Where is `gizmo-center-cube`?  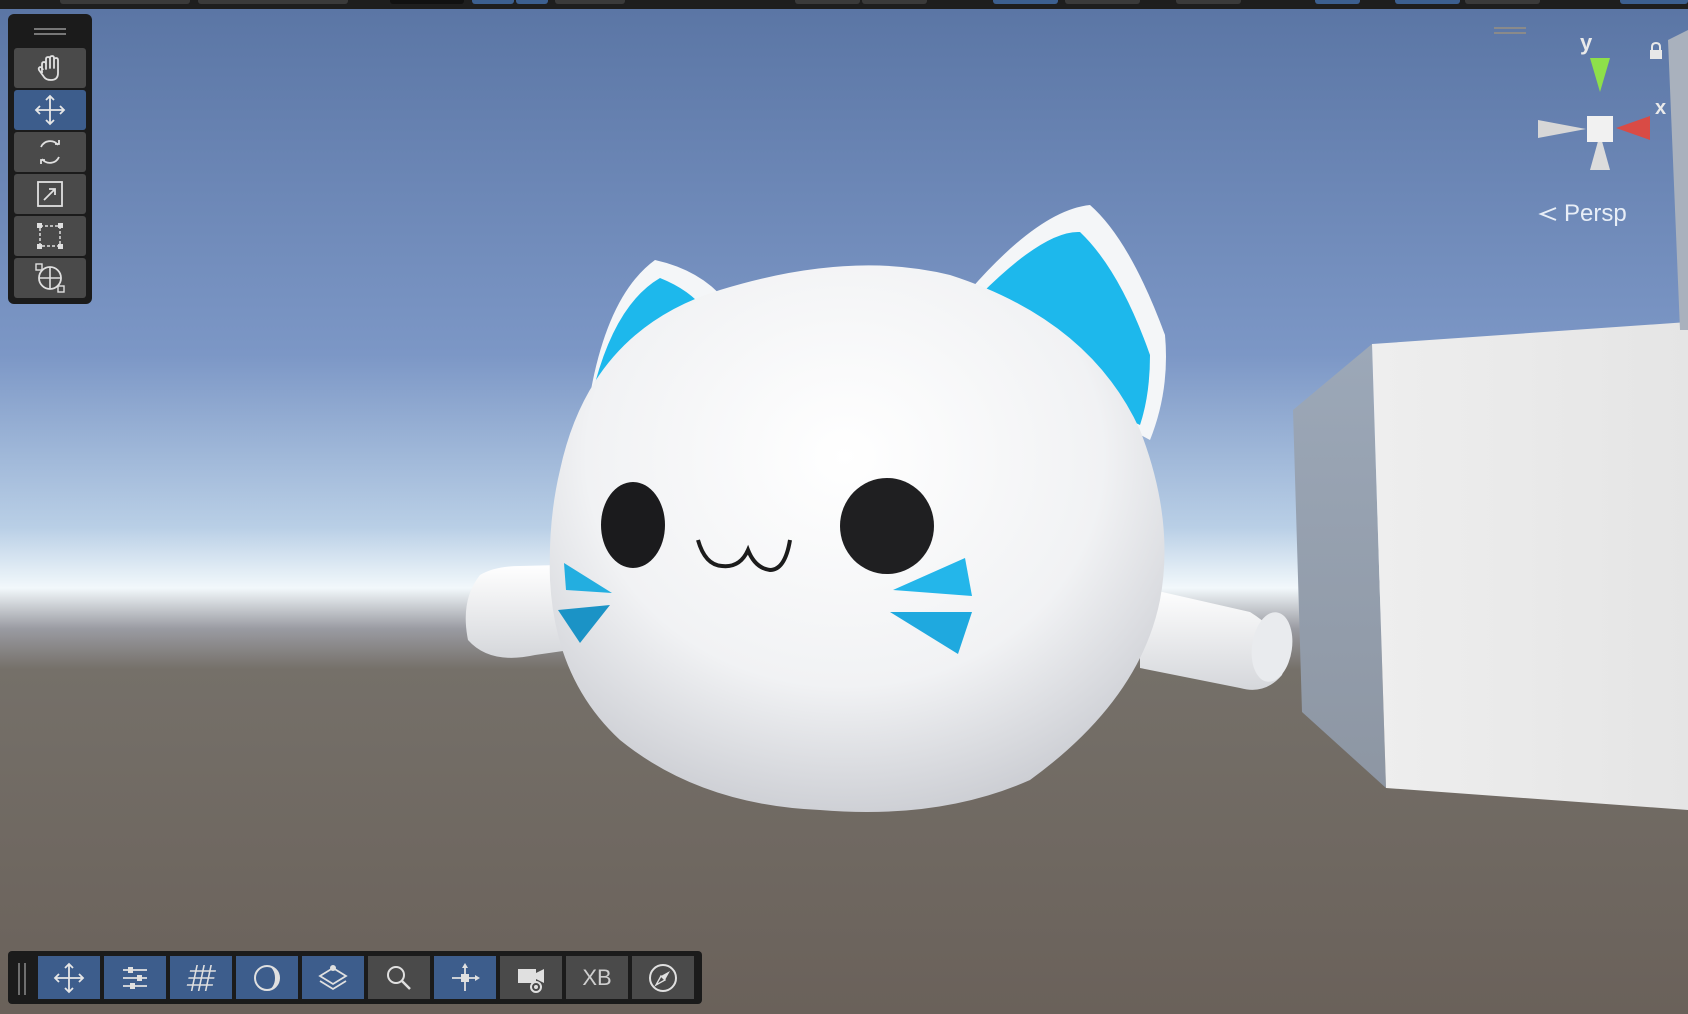 gizmo-center-cube is located at coordinates (1600, 129).